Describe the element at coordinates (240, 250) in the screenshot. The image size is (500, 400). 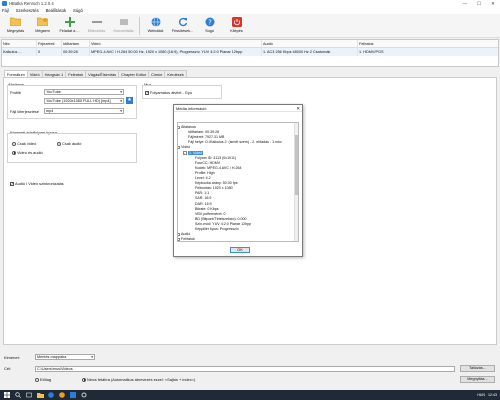
I see `ok-button: OK` at that location.